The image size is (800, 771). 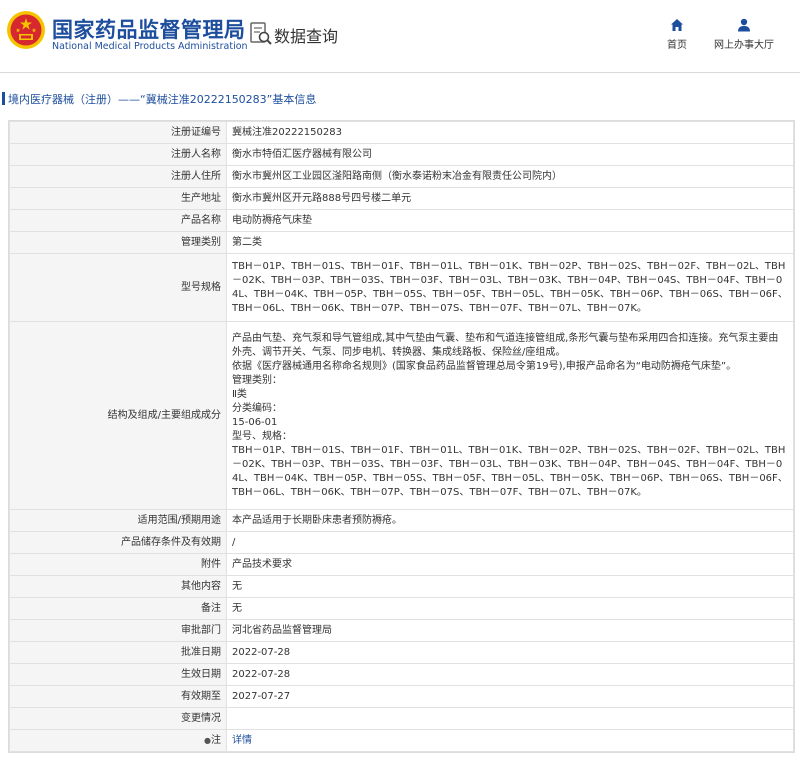 What do you see at coordinates (677, 45) in the screenshot?
I see `nav-home-label: 首页` at bounding box center [677, 45].